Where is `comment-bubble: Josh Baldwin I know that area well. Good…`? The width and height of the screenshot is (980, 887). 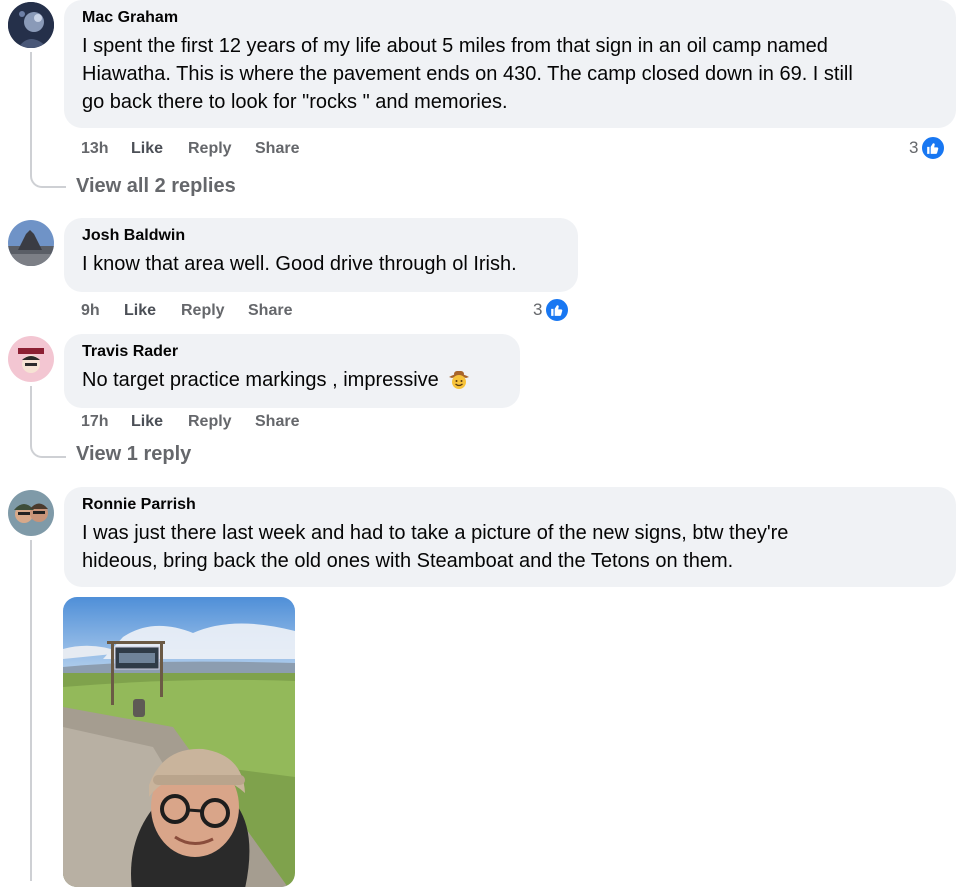 comment-bubble: Josh Baldwin I know that area well. Good… is located at coordinates (321, 255).